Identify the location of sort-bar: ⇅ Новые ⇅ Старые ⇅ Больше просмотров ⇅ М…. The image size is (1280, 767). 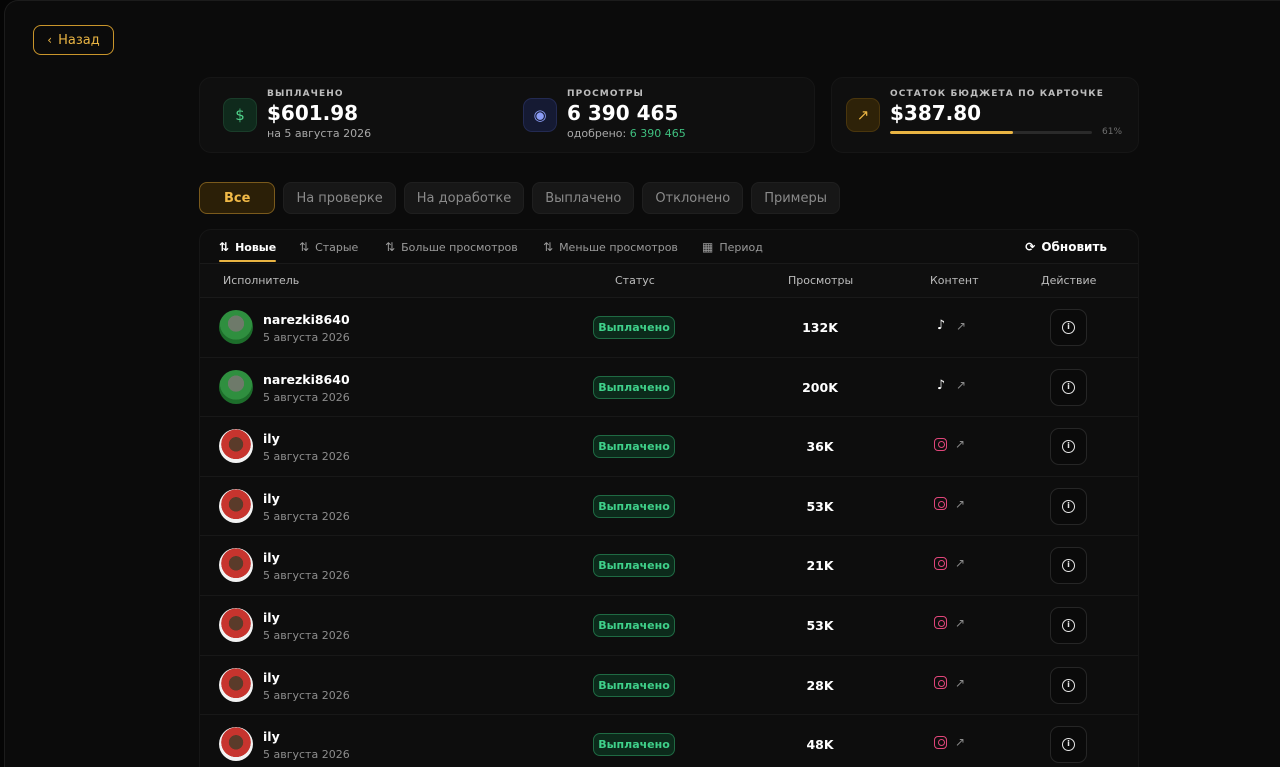
(669, 247).